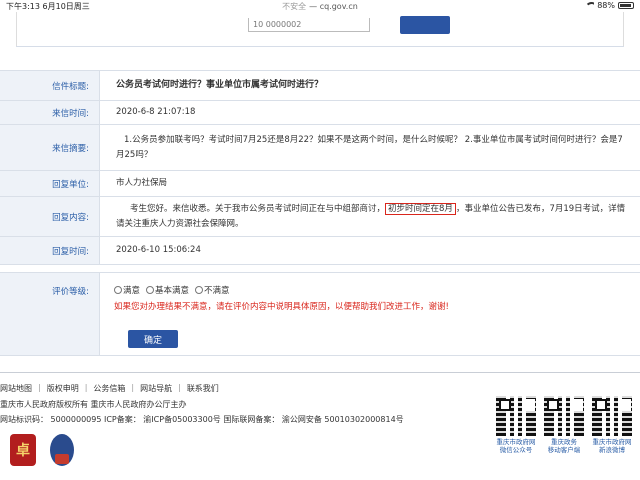 This screenshot has width=640, height=480. What do you see at coordinates (142, 183) in the screenshot?
I see `reply-unit: 市人力社保局` at bounding box center [142, 183].